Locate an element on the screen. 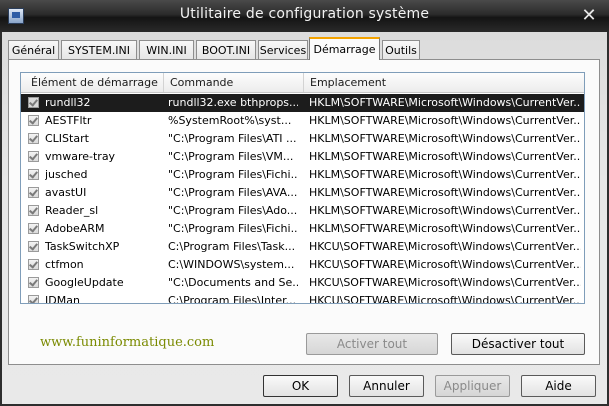 The image size is (609, 406). cancel-button: Annuler is located at coordinates (386, 386).